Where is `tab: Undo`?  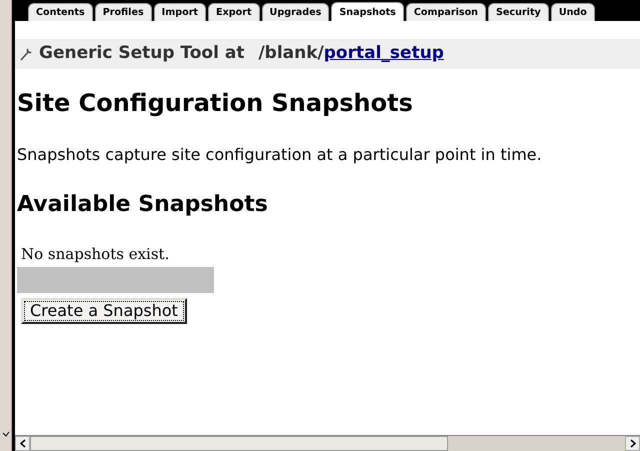
tab: Undo is located at coordinates (572, 12).